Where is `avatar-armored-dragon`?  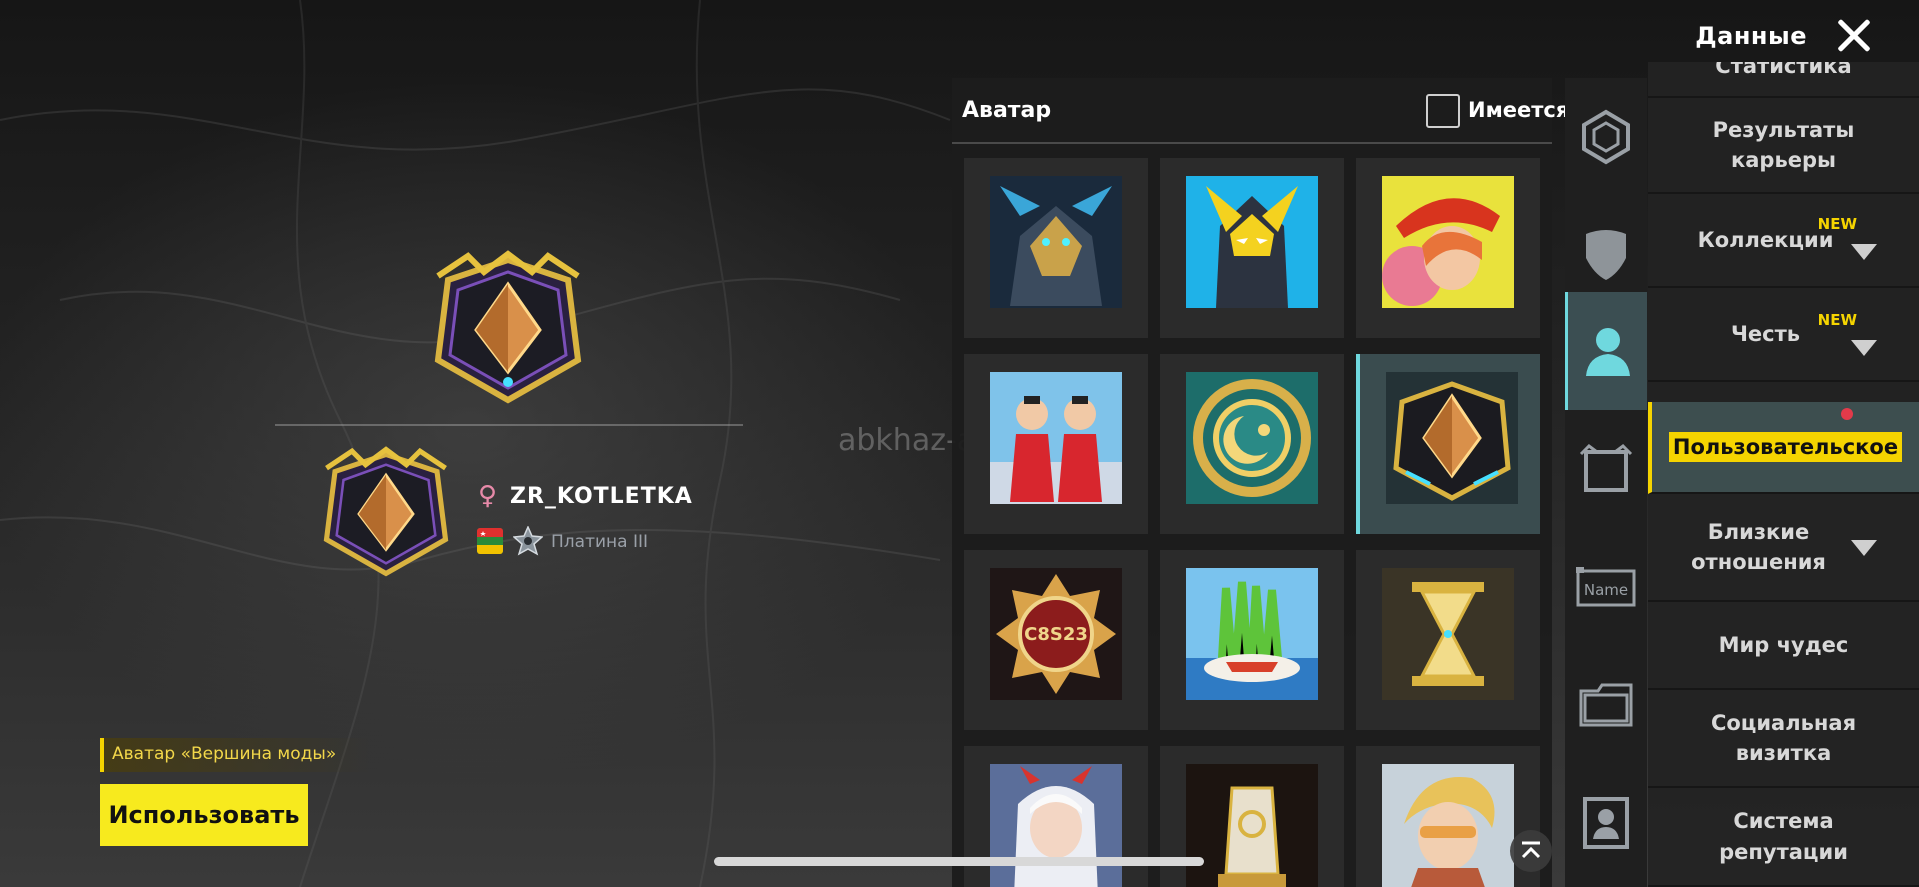 avatar-armored-dragon is located at coordinates (1056, 248).